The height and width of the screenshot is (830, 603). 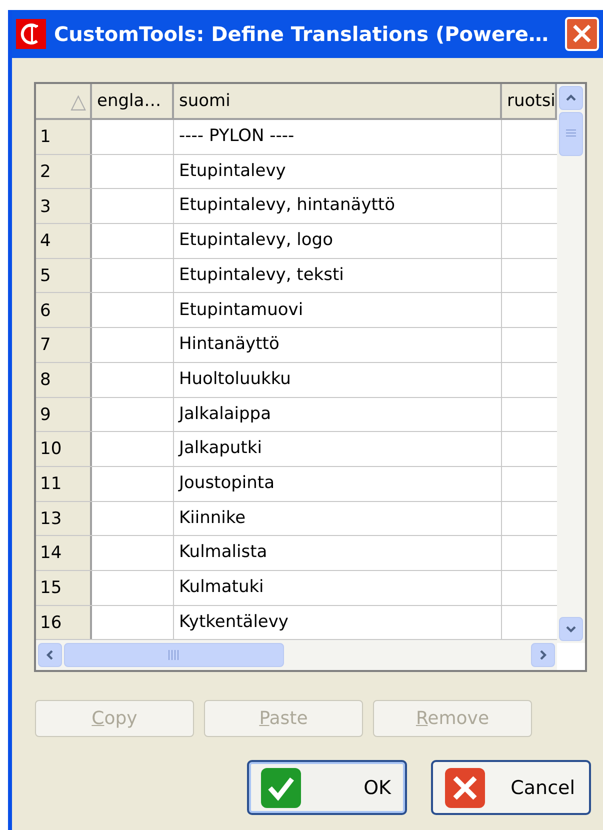 What do you see at coordinates (338, 623) in the screenshot?
I see `table-cell: Kytkentälevy` at bounding box center [338, 623].